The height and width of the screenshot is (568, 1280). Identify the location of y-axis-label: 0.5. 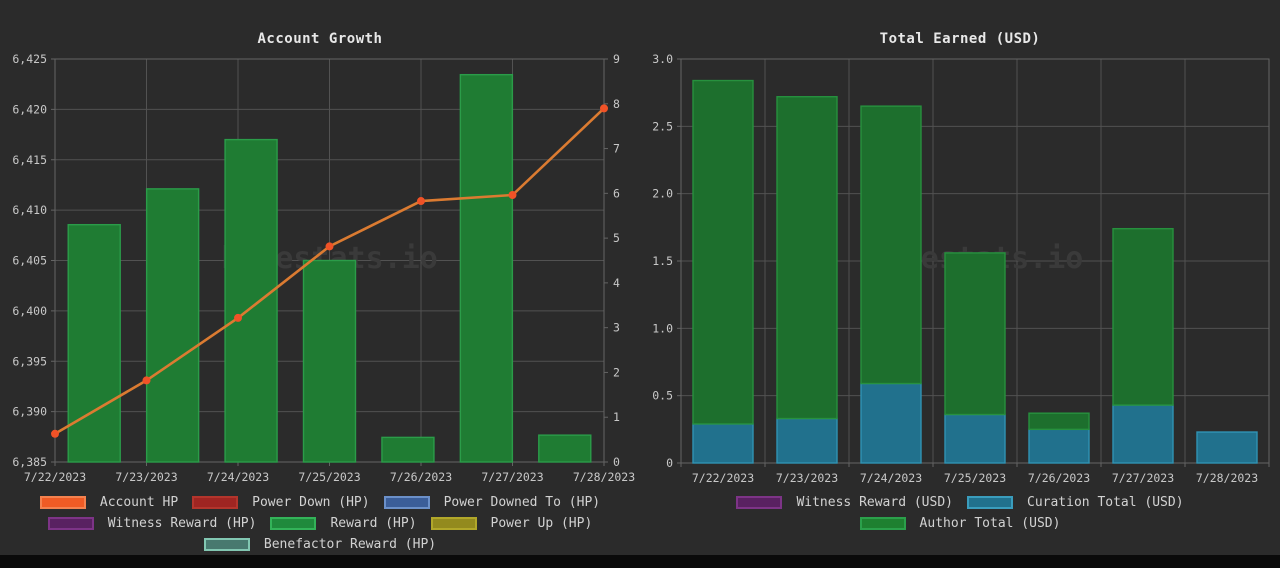
(662, 396).